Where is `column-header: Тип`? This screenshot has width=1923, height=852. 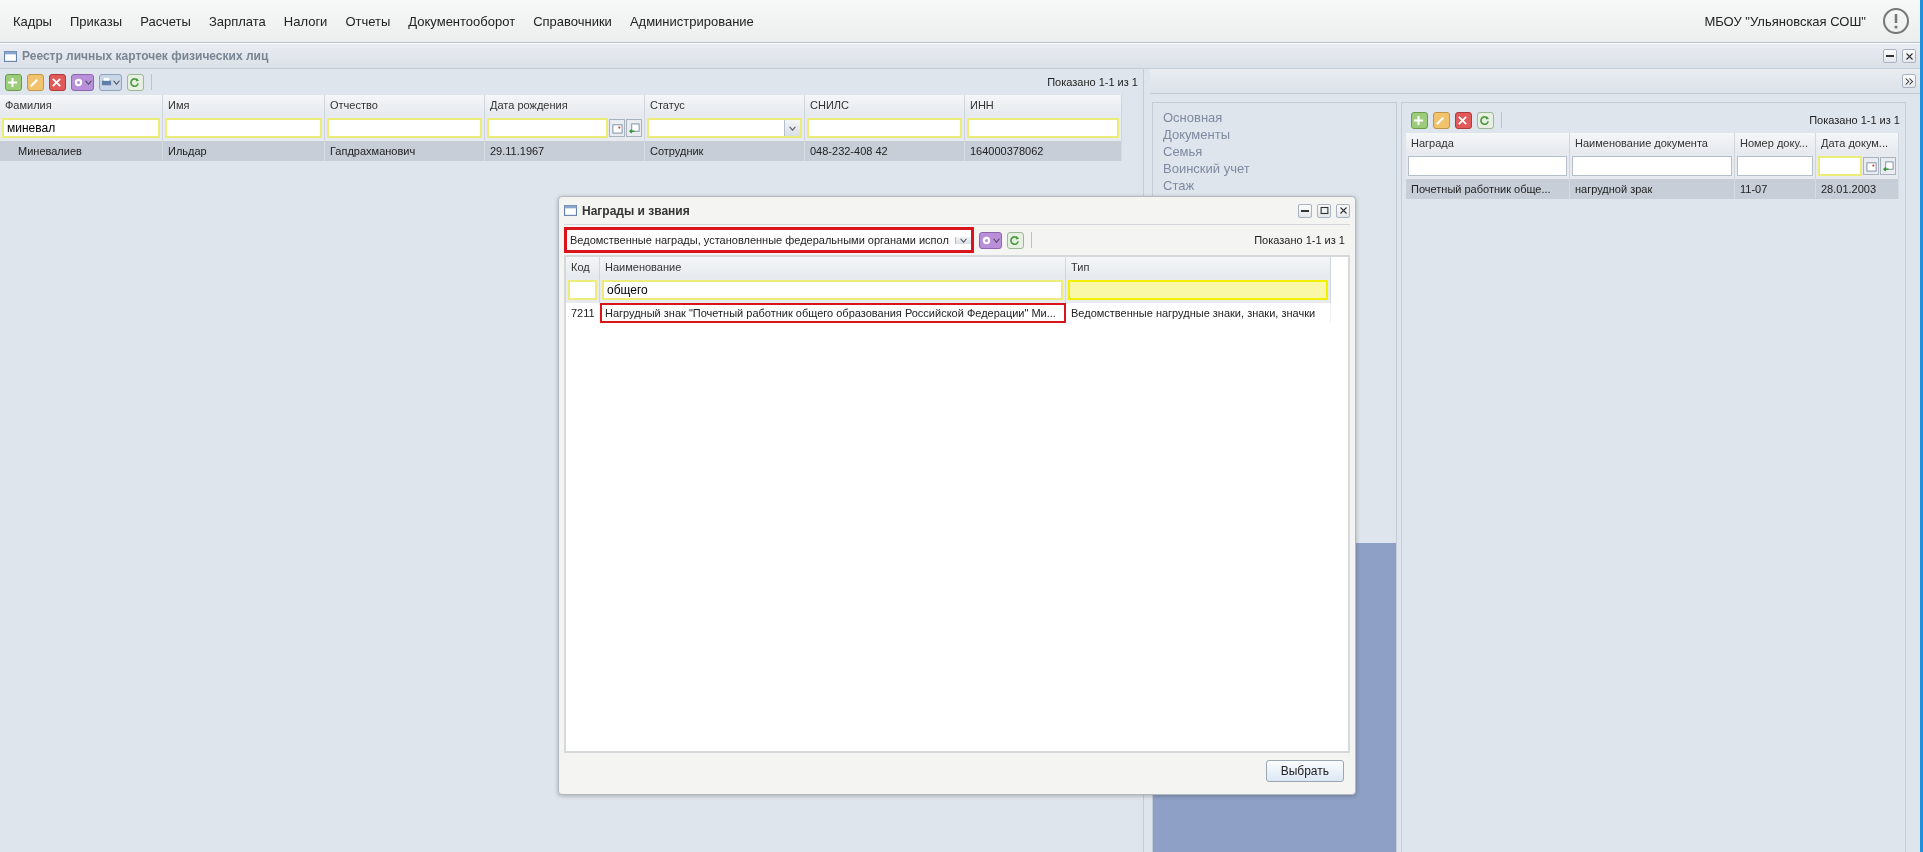 column-header: Тип is located at coordinates (1198, 267).